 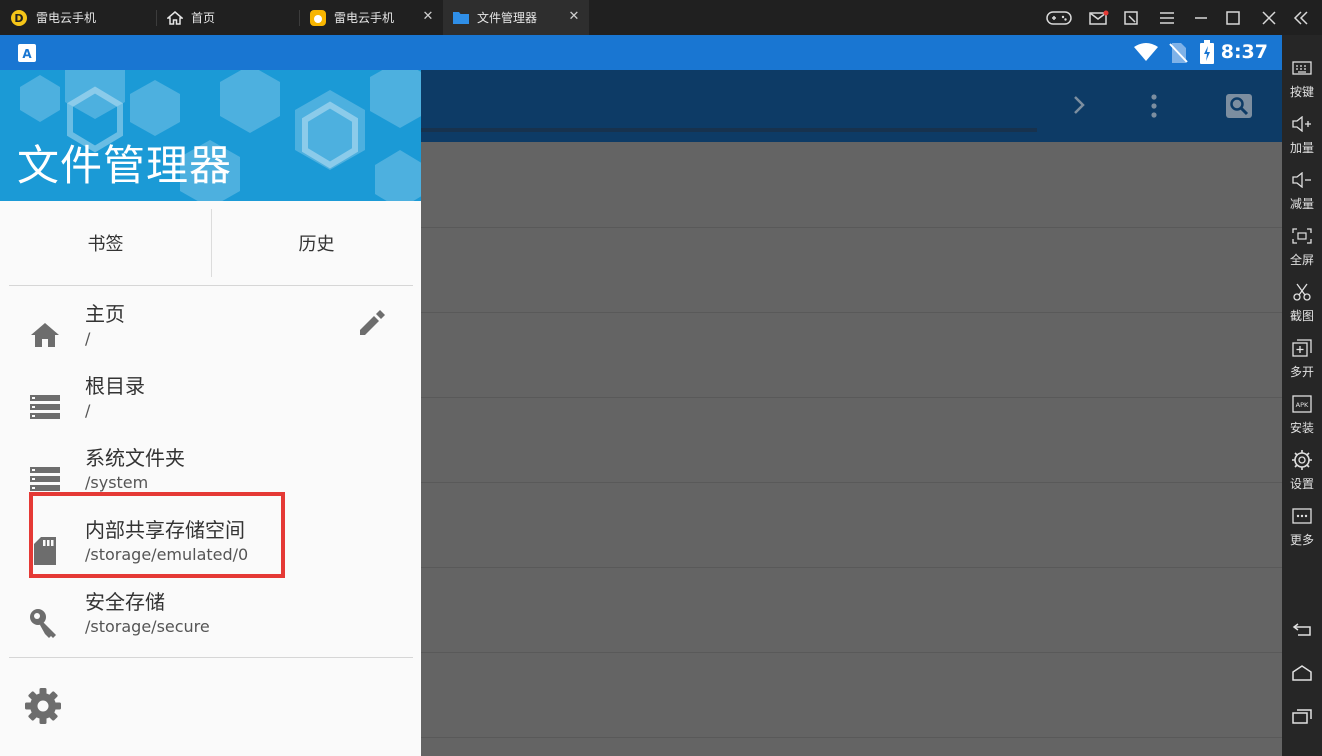 I want to click on back-icon, so click(x=1302, y=630).